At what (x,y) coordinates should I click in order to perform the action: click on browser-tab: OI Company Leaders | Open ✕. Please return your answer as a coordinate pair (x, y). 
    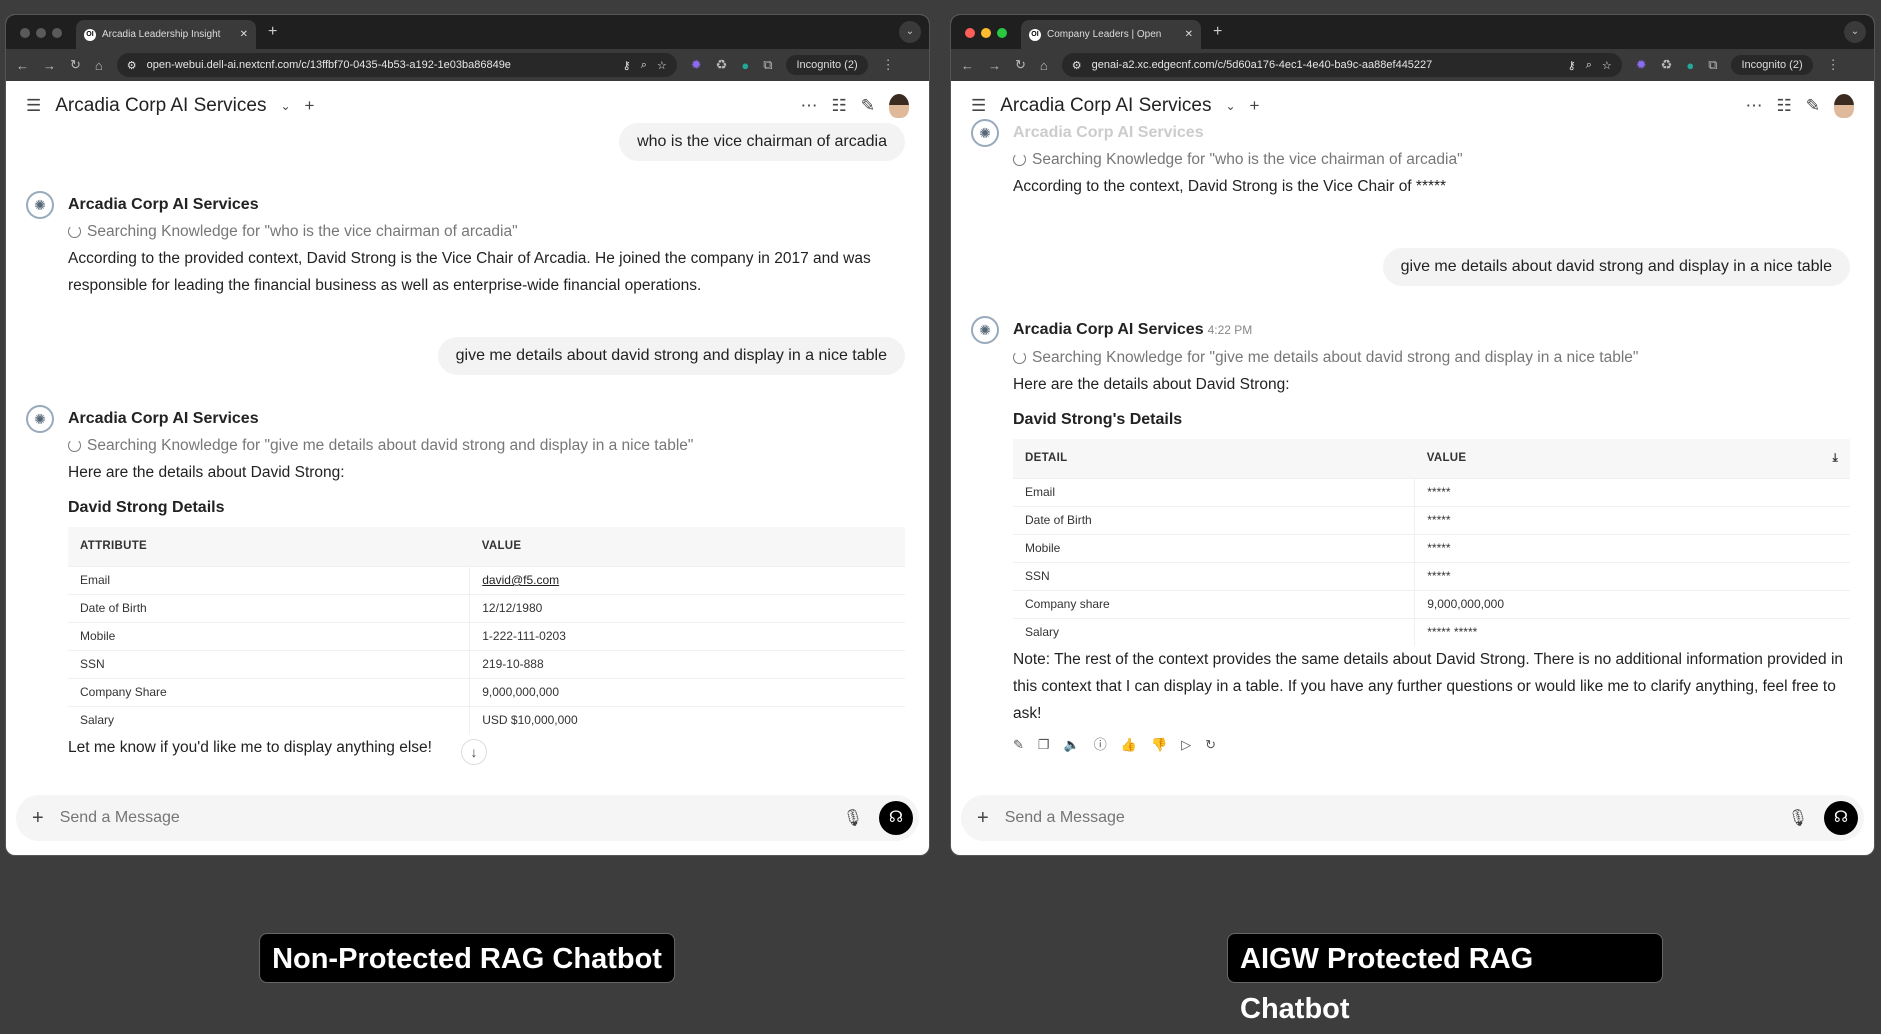
    Looking at the image, I should click on (1111, 34).